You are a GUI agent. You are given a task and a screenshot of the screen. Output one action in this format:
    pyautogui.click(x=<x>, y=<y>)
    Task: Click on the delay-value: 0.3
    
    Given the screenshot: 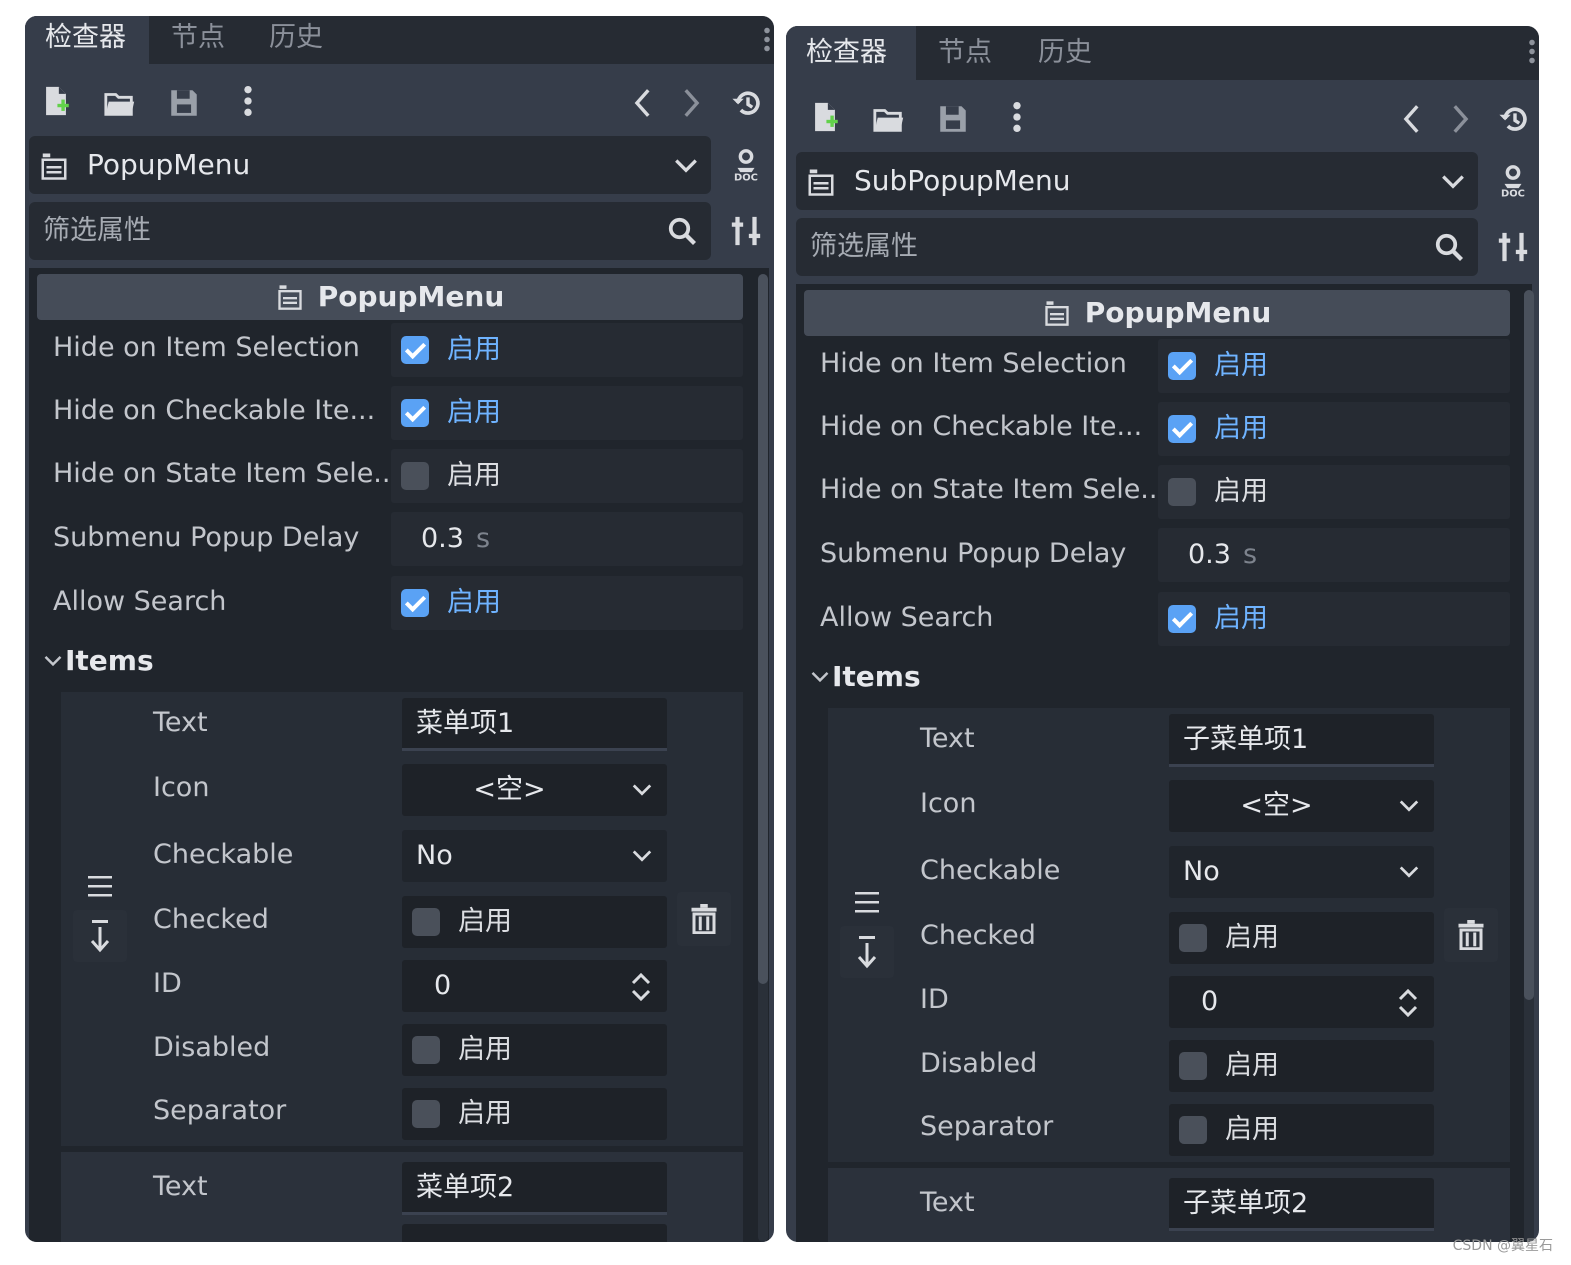 What is the action you would take?
    pyautogui.click(x=1209, y=554)
    